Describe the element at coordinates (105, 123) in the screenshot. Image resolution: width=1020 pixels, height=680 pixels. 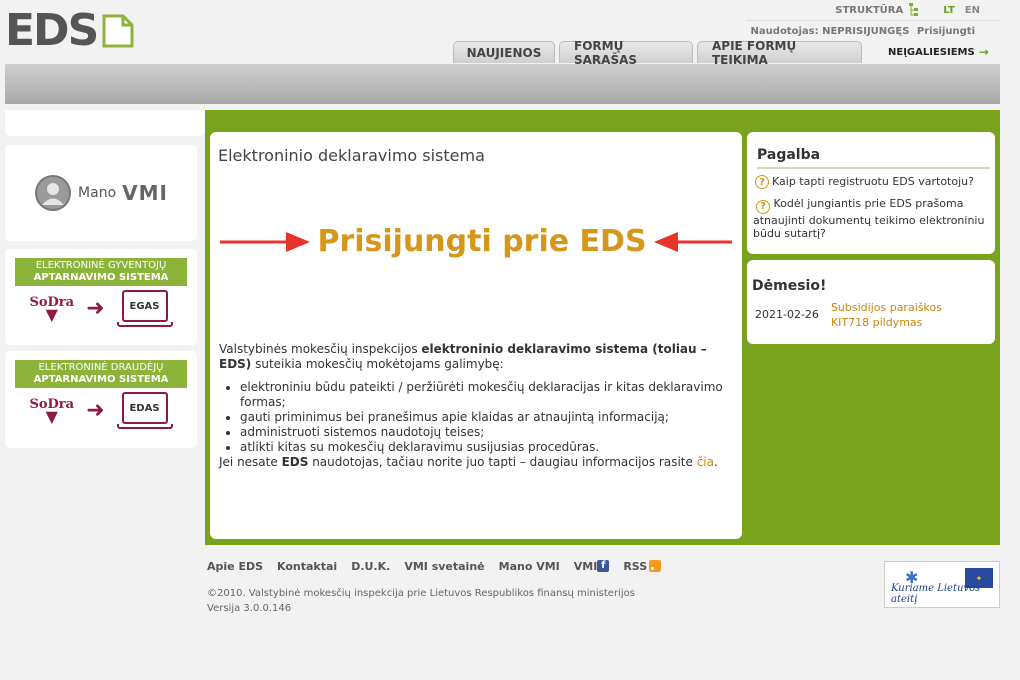
I see `left-top-panel` at that location.